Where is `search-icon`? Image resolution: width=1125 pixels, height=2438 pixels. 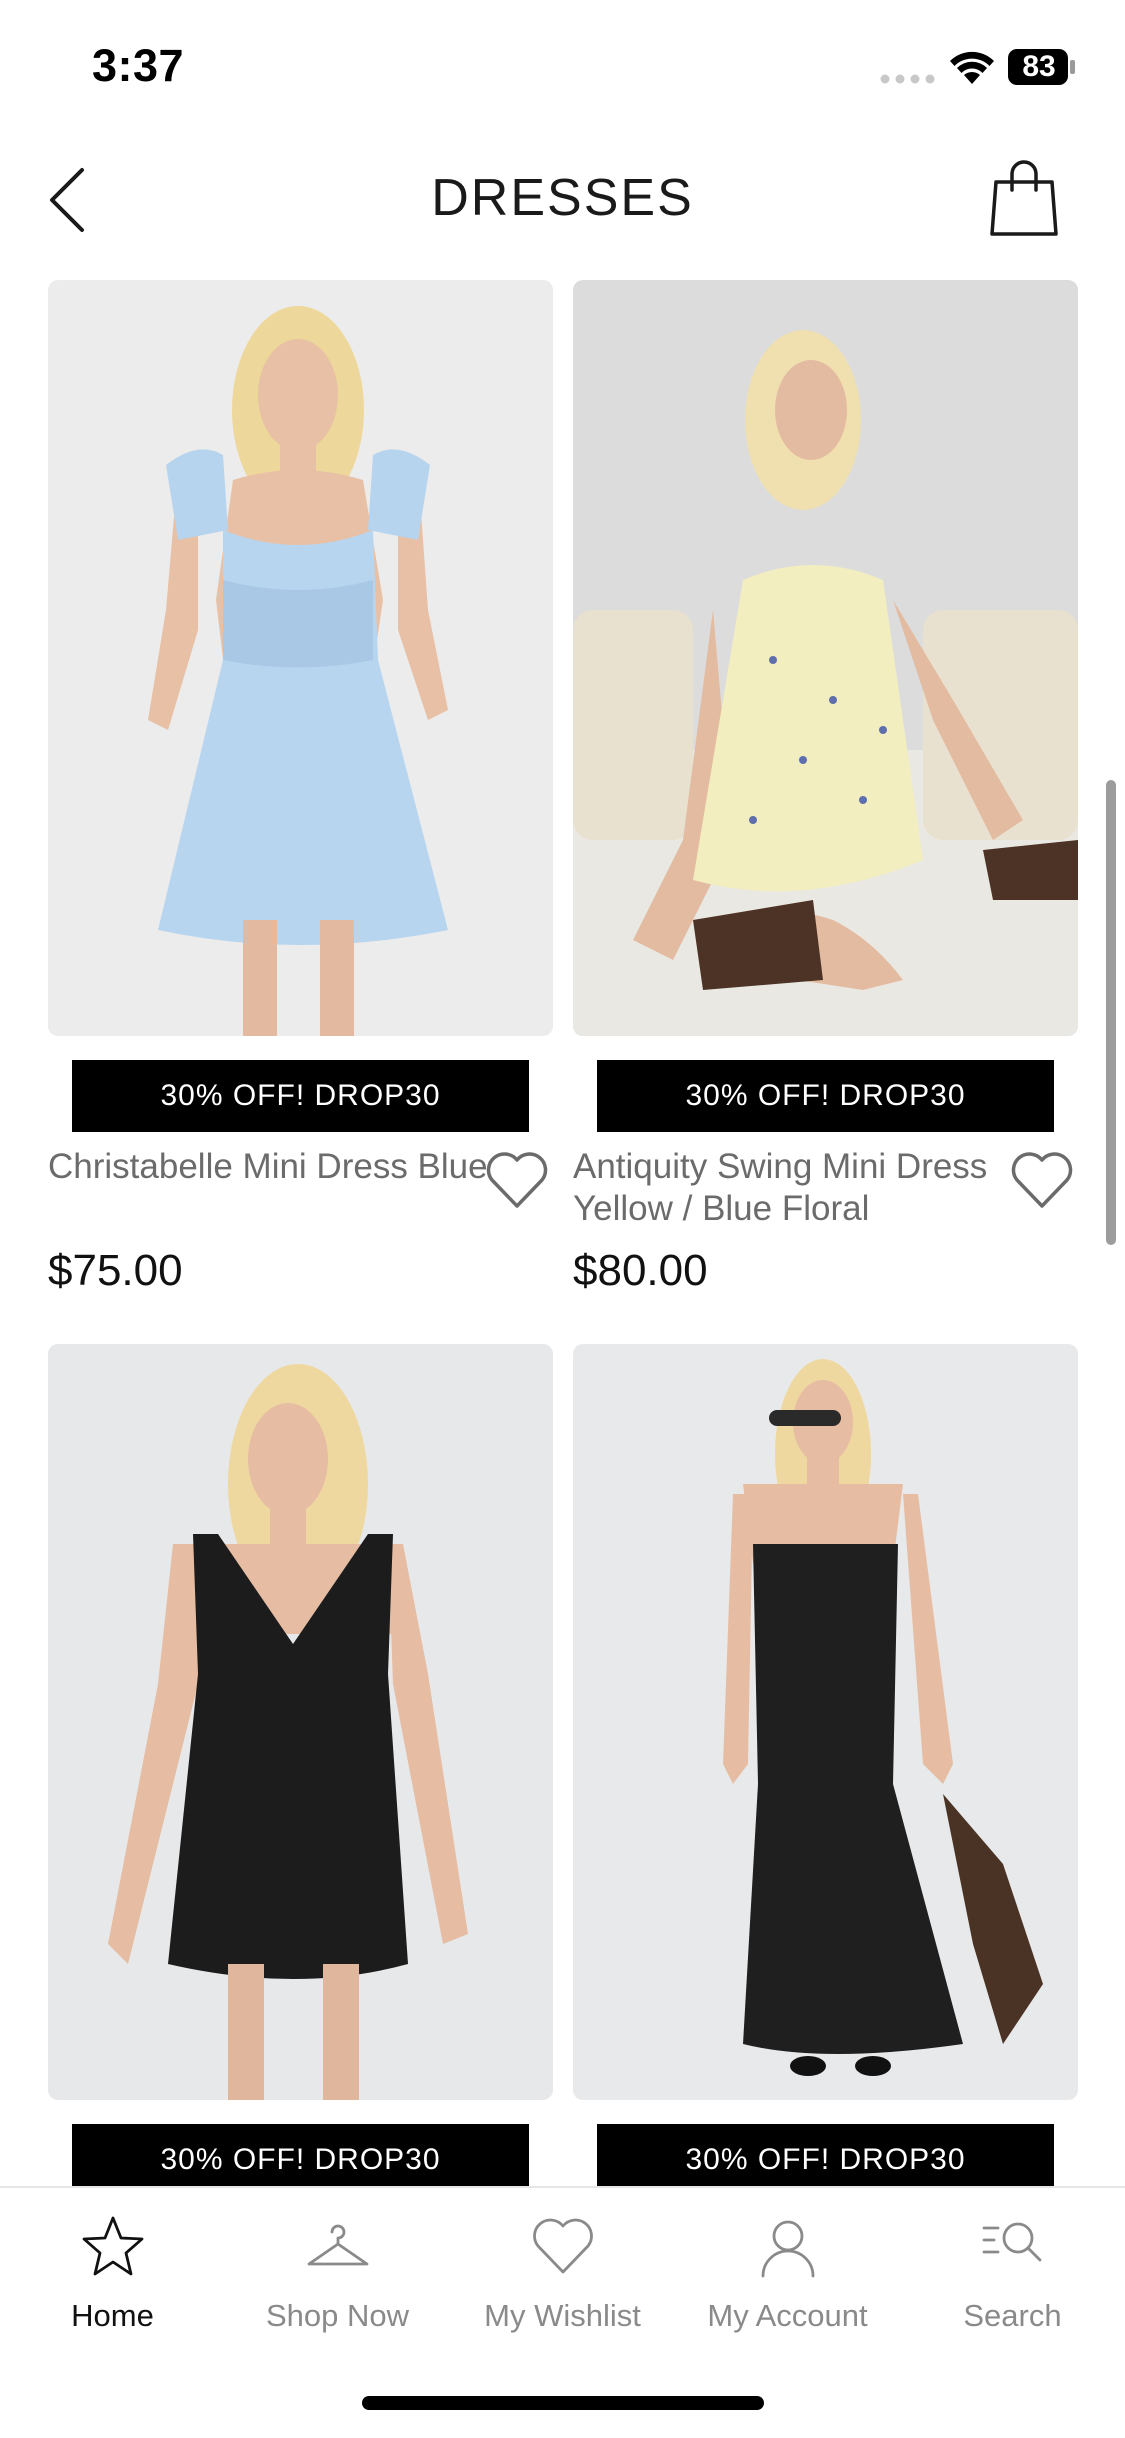
search-icon is located at coordinates (1012, 2242).